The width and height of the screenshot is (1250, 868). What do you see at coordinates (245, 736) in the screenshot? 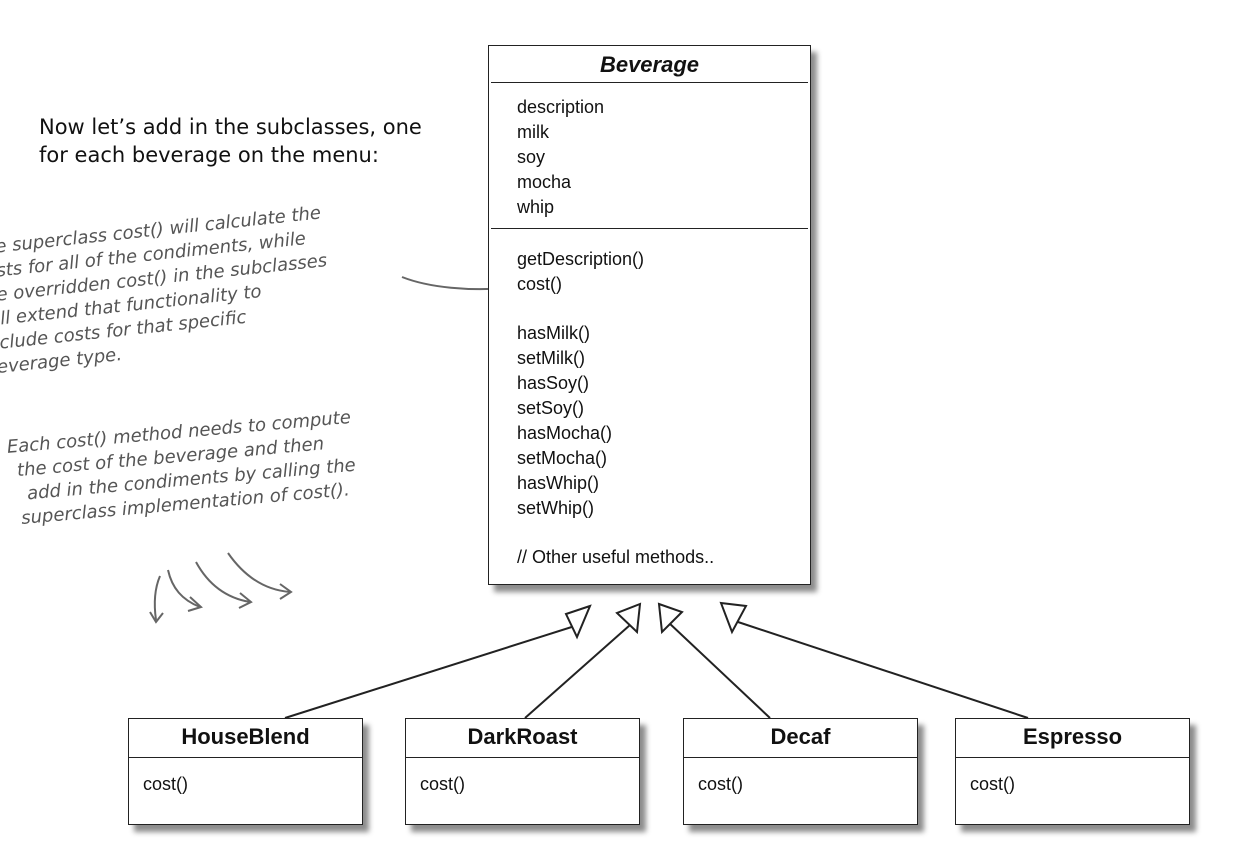
I see `class-name: HouseBlend` at bounding box center [245, 736].